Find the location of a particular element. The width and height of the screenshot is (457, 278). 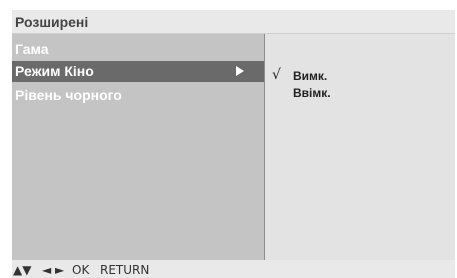

menu-item-black-level: Рівень чорного is located at coordinates (138, 95).